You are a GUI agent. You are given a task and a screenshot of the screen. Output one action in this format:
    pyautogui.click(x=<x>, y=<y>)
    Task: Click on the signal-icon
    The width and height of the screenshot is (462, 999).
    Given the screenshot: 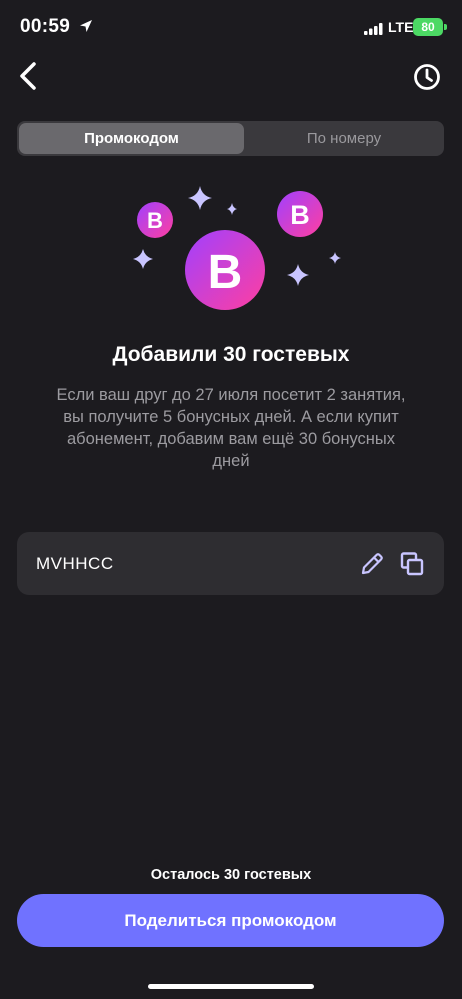 What is the action you would take?
    pyautogui.click(x=374, y=31)
    